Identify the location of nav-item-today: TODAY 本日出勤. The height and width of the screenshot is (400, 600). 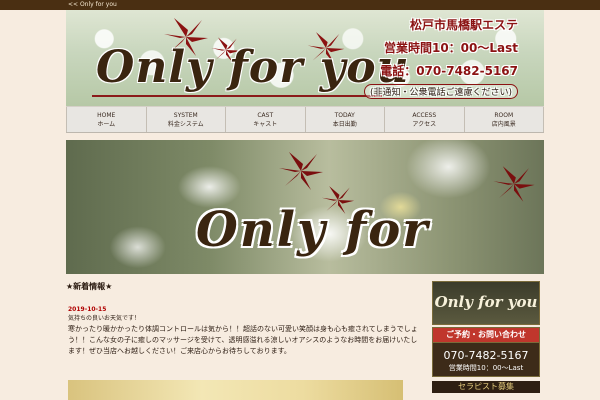
(345, 119).